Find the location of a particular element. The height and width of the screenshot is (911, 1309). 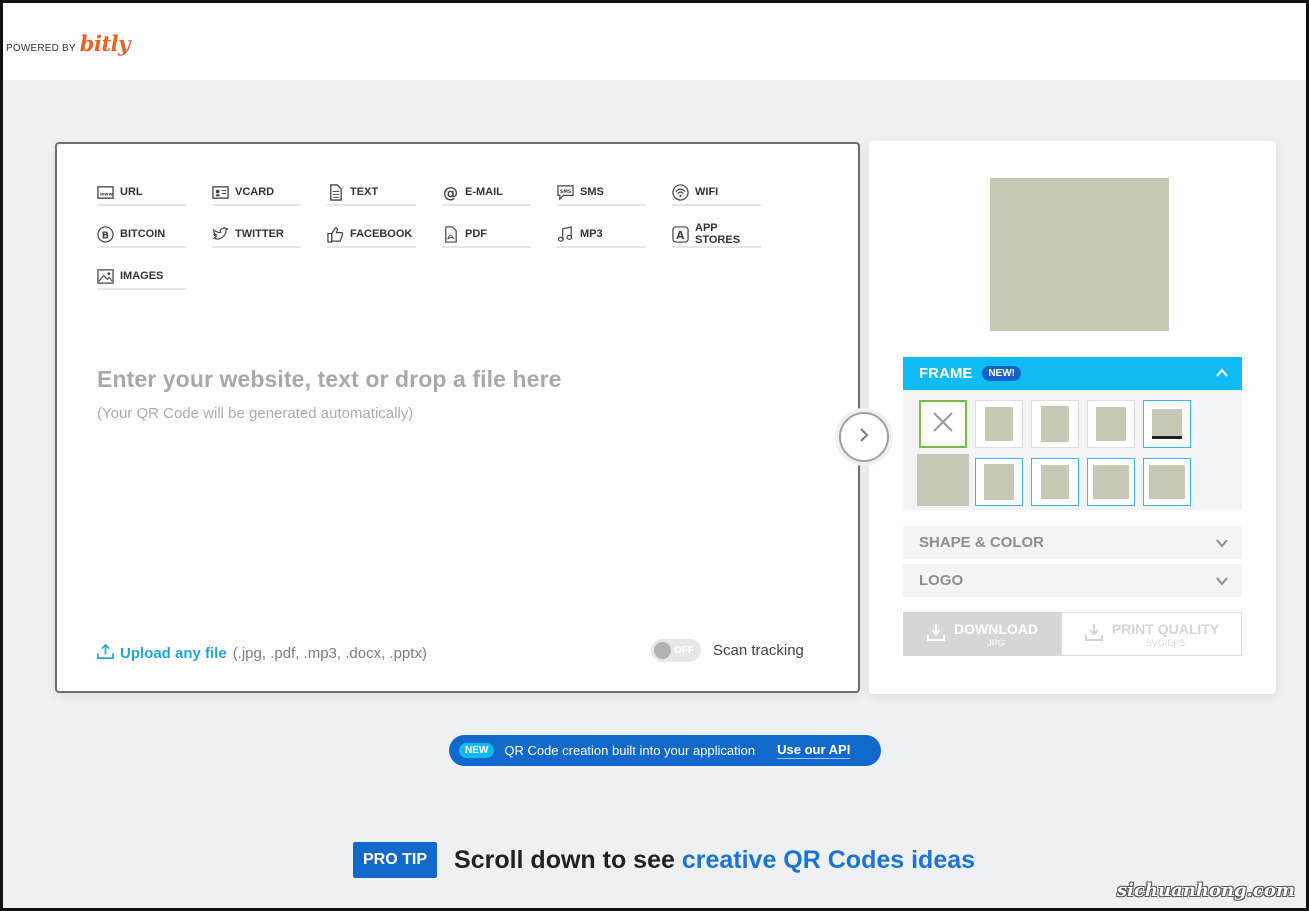

tab-label: TEXT is located at coordinates (364, 192).